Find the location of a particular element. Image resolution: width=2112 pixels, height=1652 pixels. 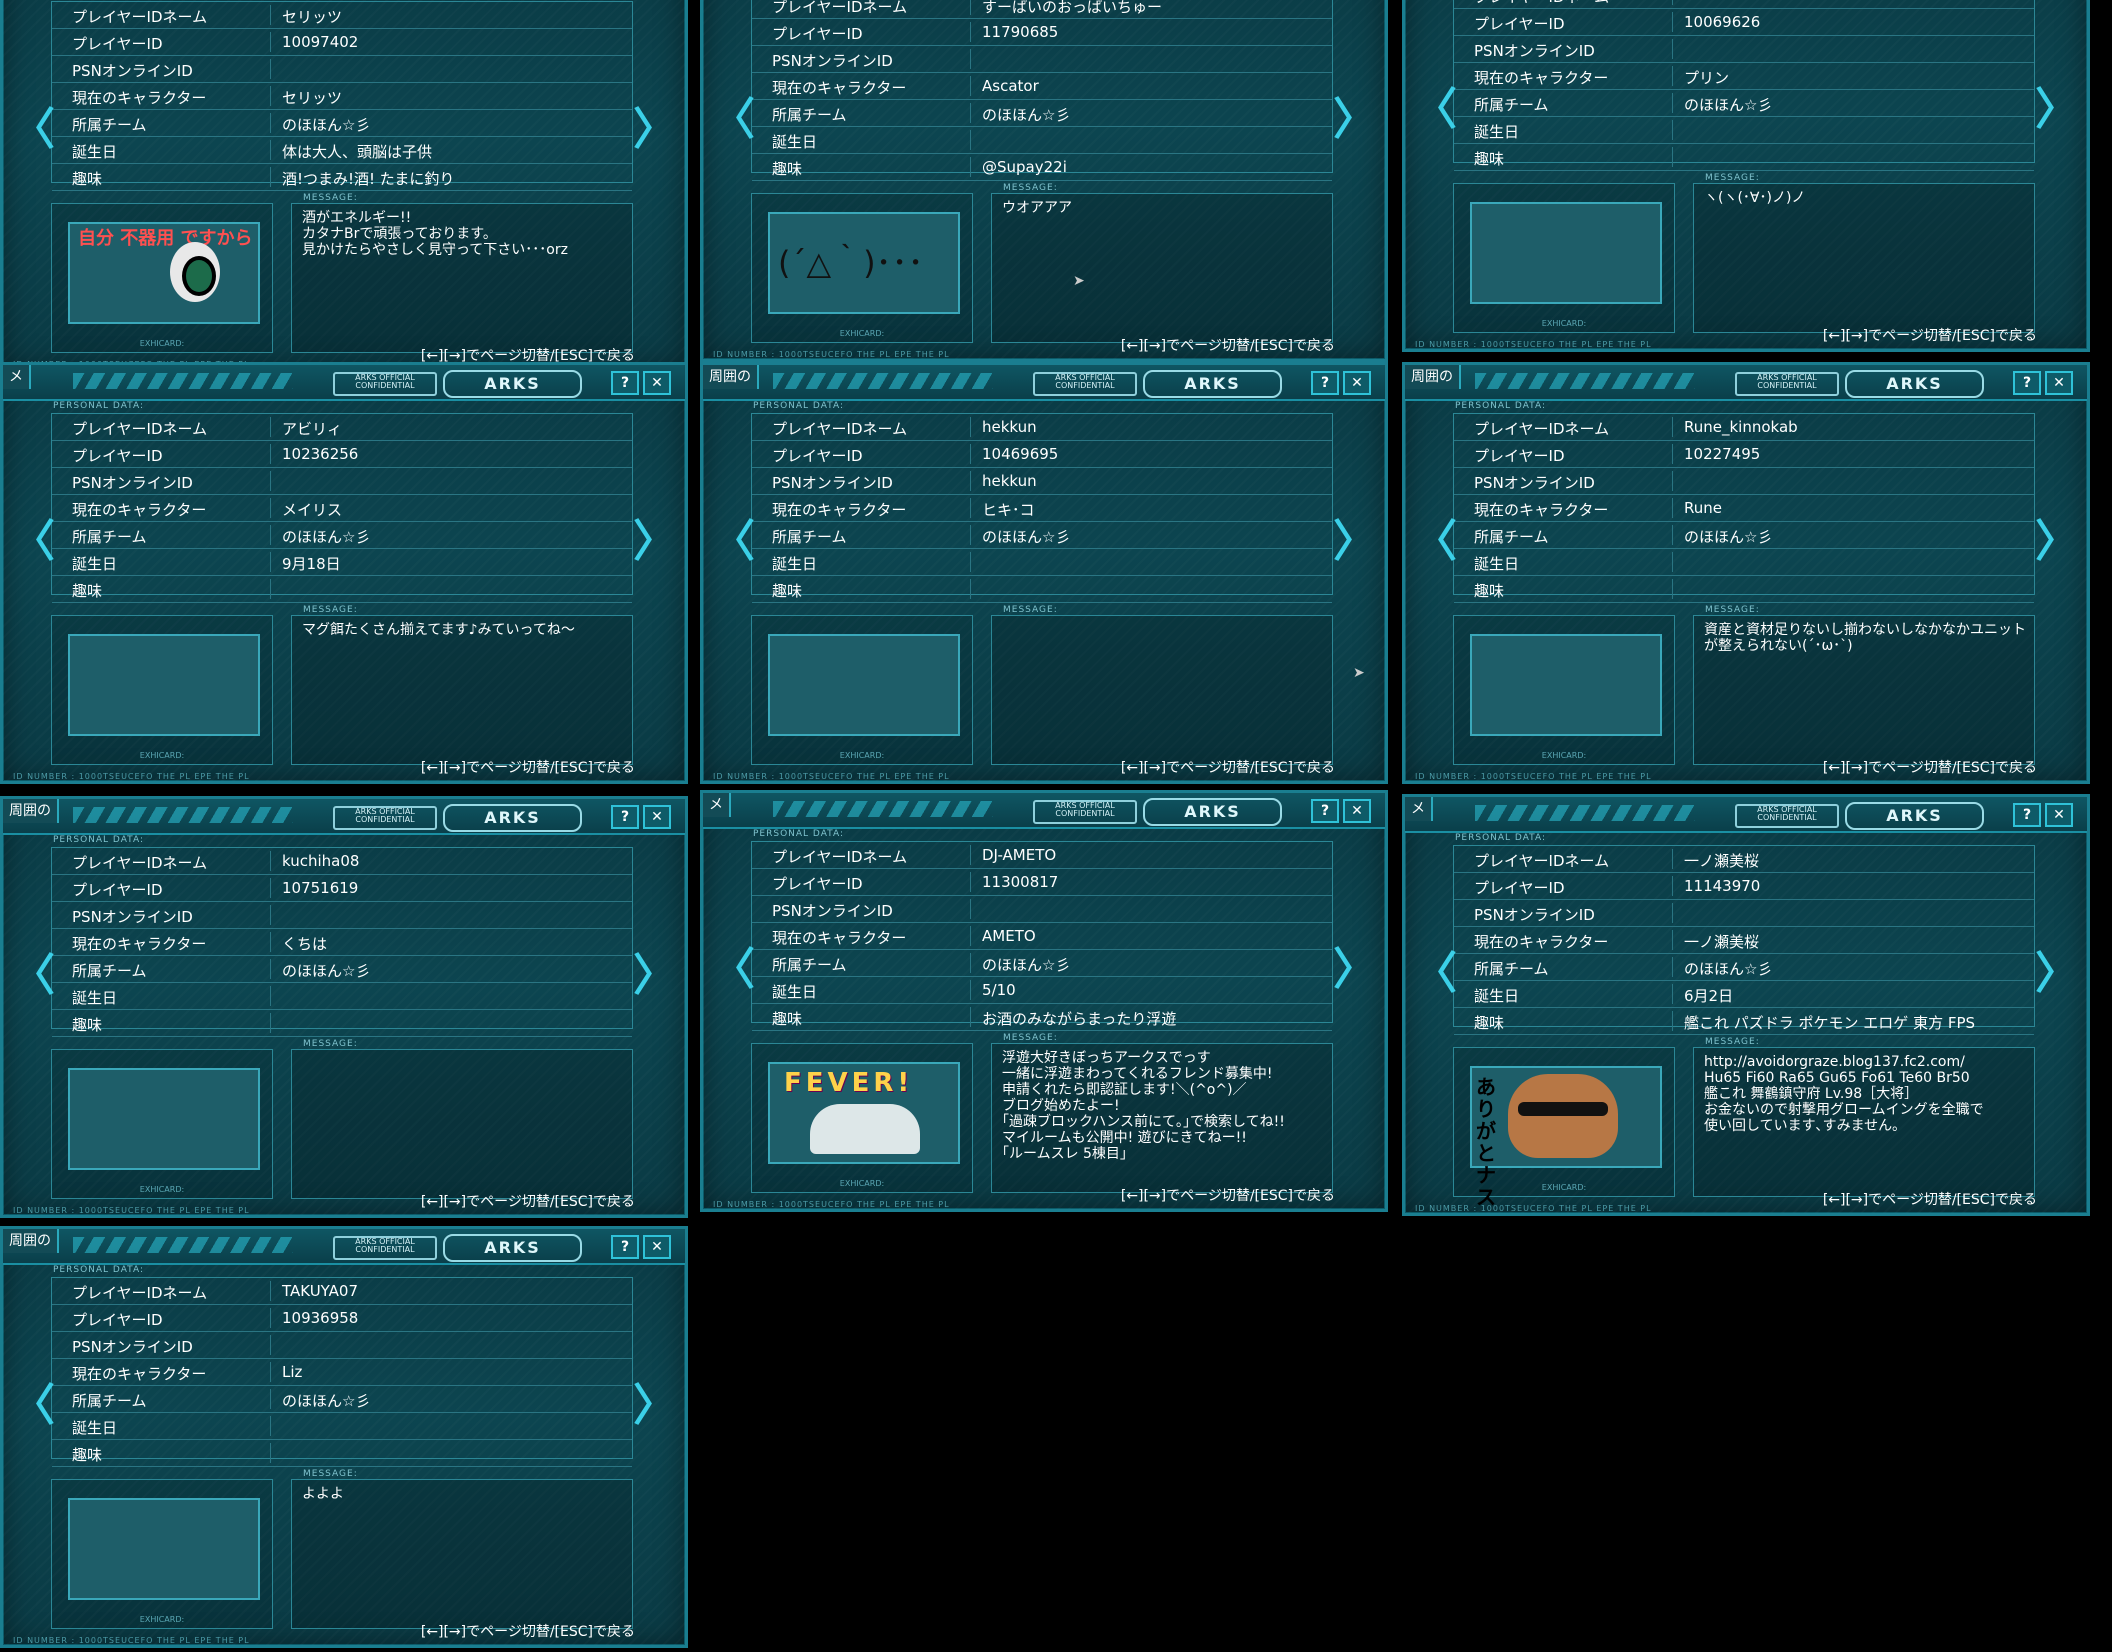

field-label-name: プレイヤーIDネーム is located at coordinates (1542, 429).